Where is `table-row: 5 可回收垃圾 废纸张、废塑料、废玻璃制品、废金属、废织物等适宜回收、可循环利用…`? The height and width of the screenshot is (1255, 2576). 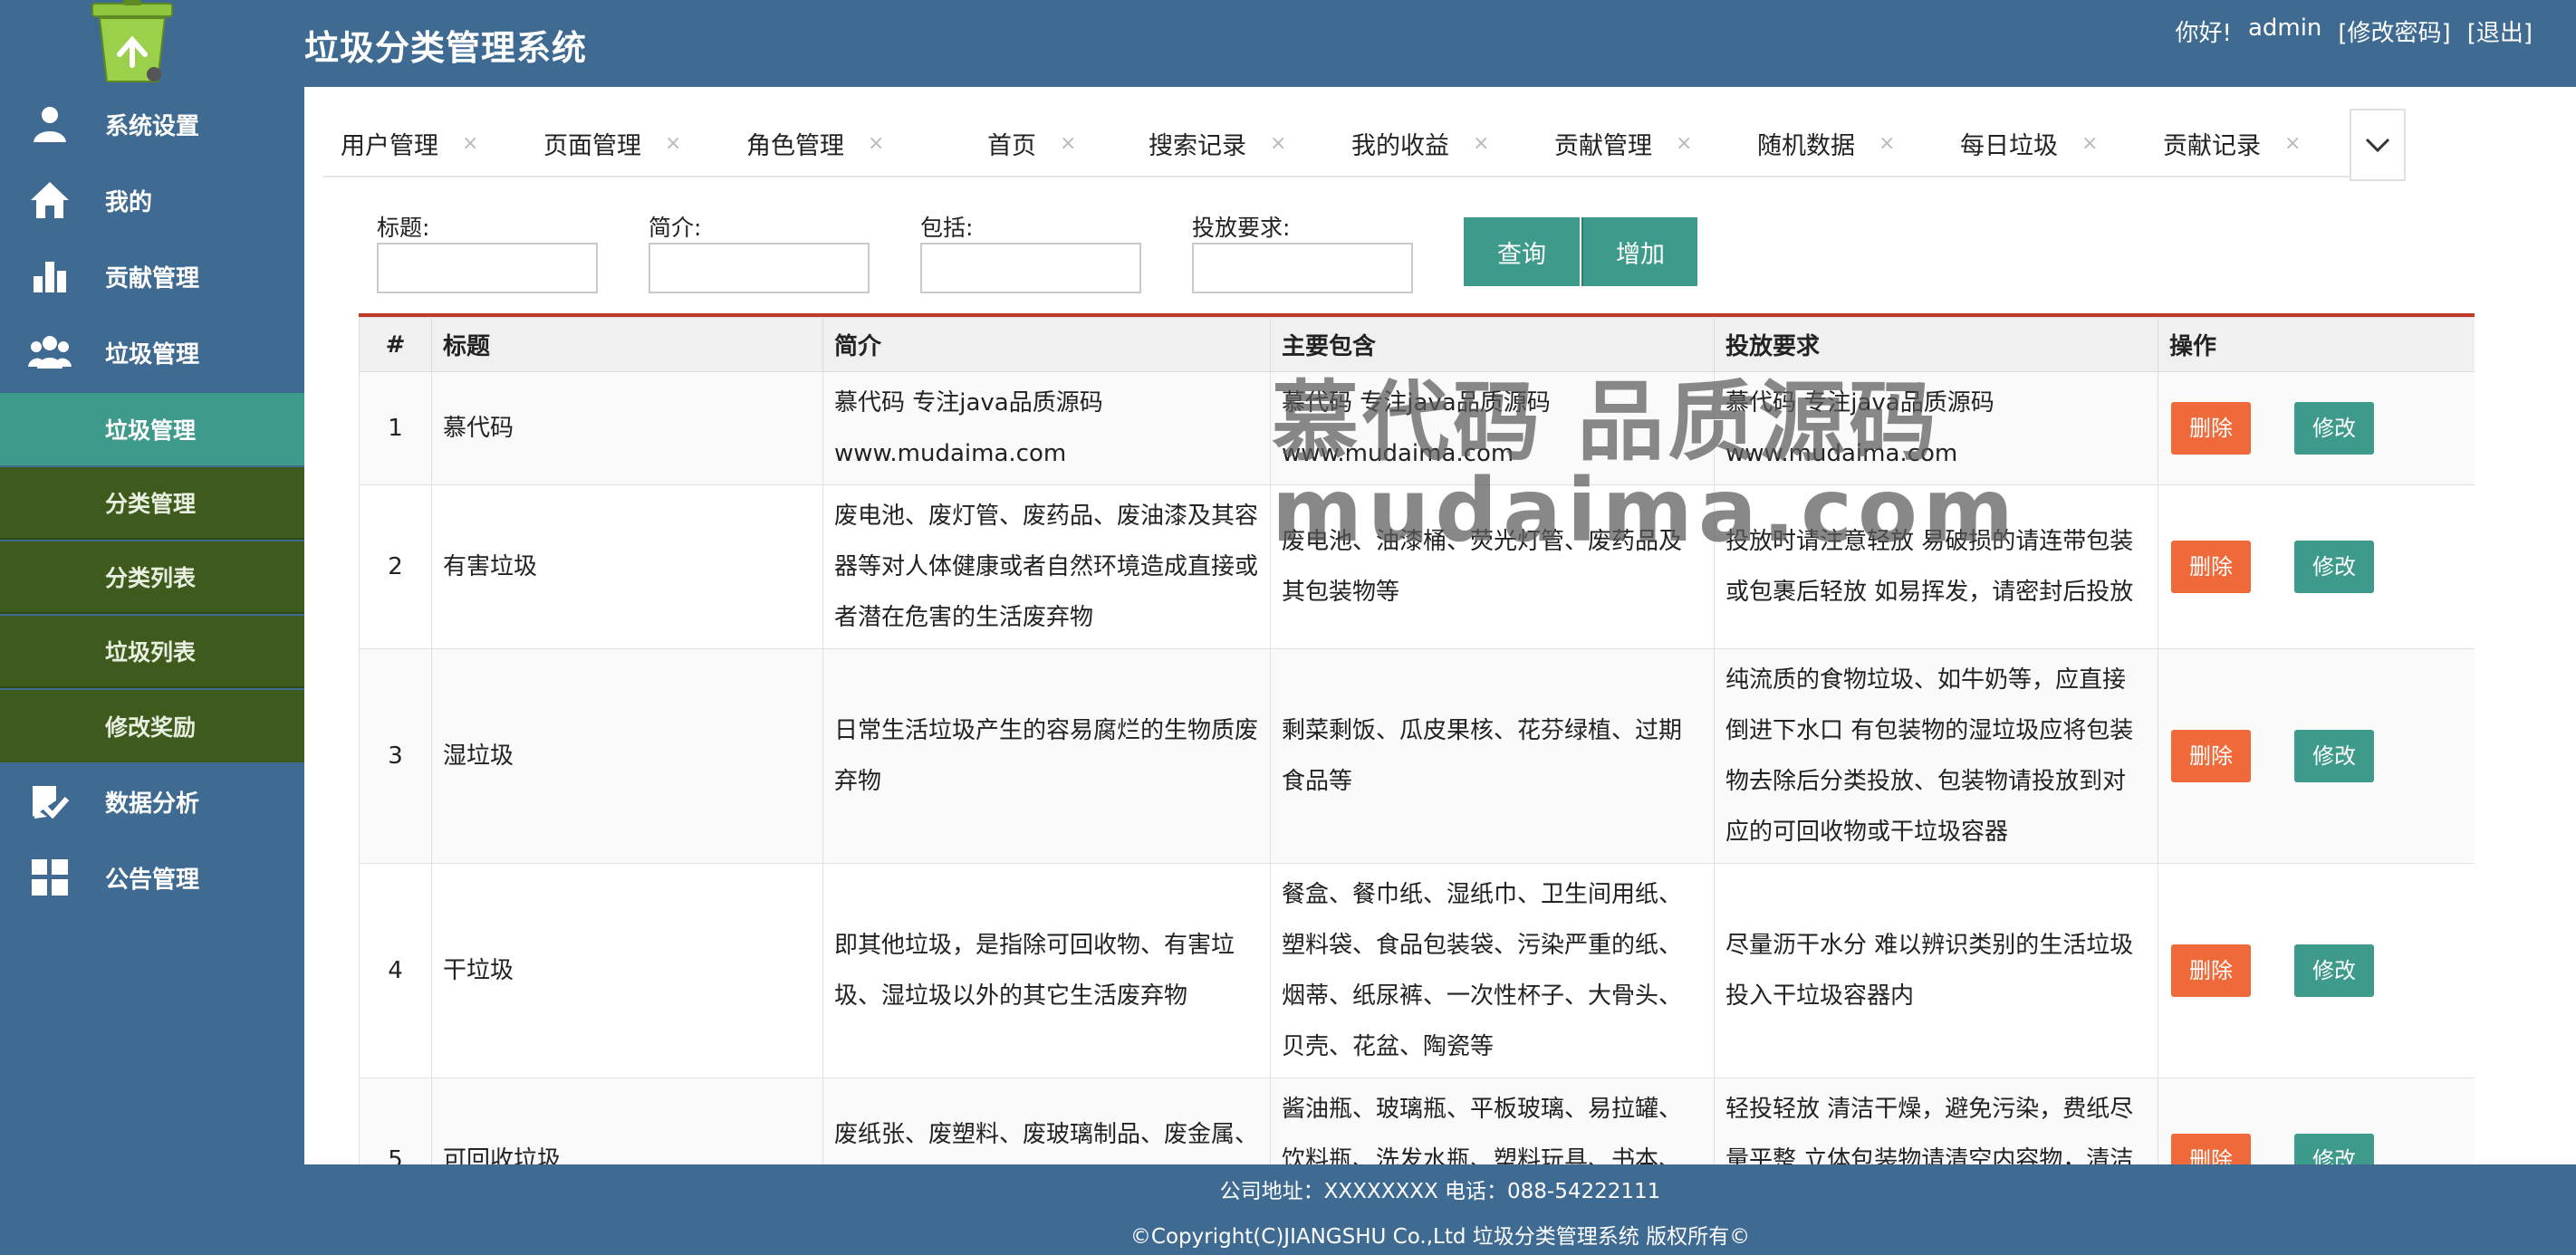
table-row: 5 可回收垃圾 废纸张、废塑料、废玻璃制品、废金属、废织物等适宜回收、可循环利用… is located at coordinates (1417, 1121).